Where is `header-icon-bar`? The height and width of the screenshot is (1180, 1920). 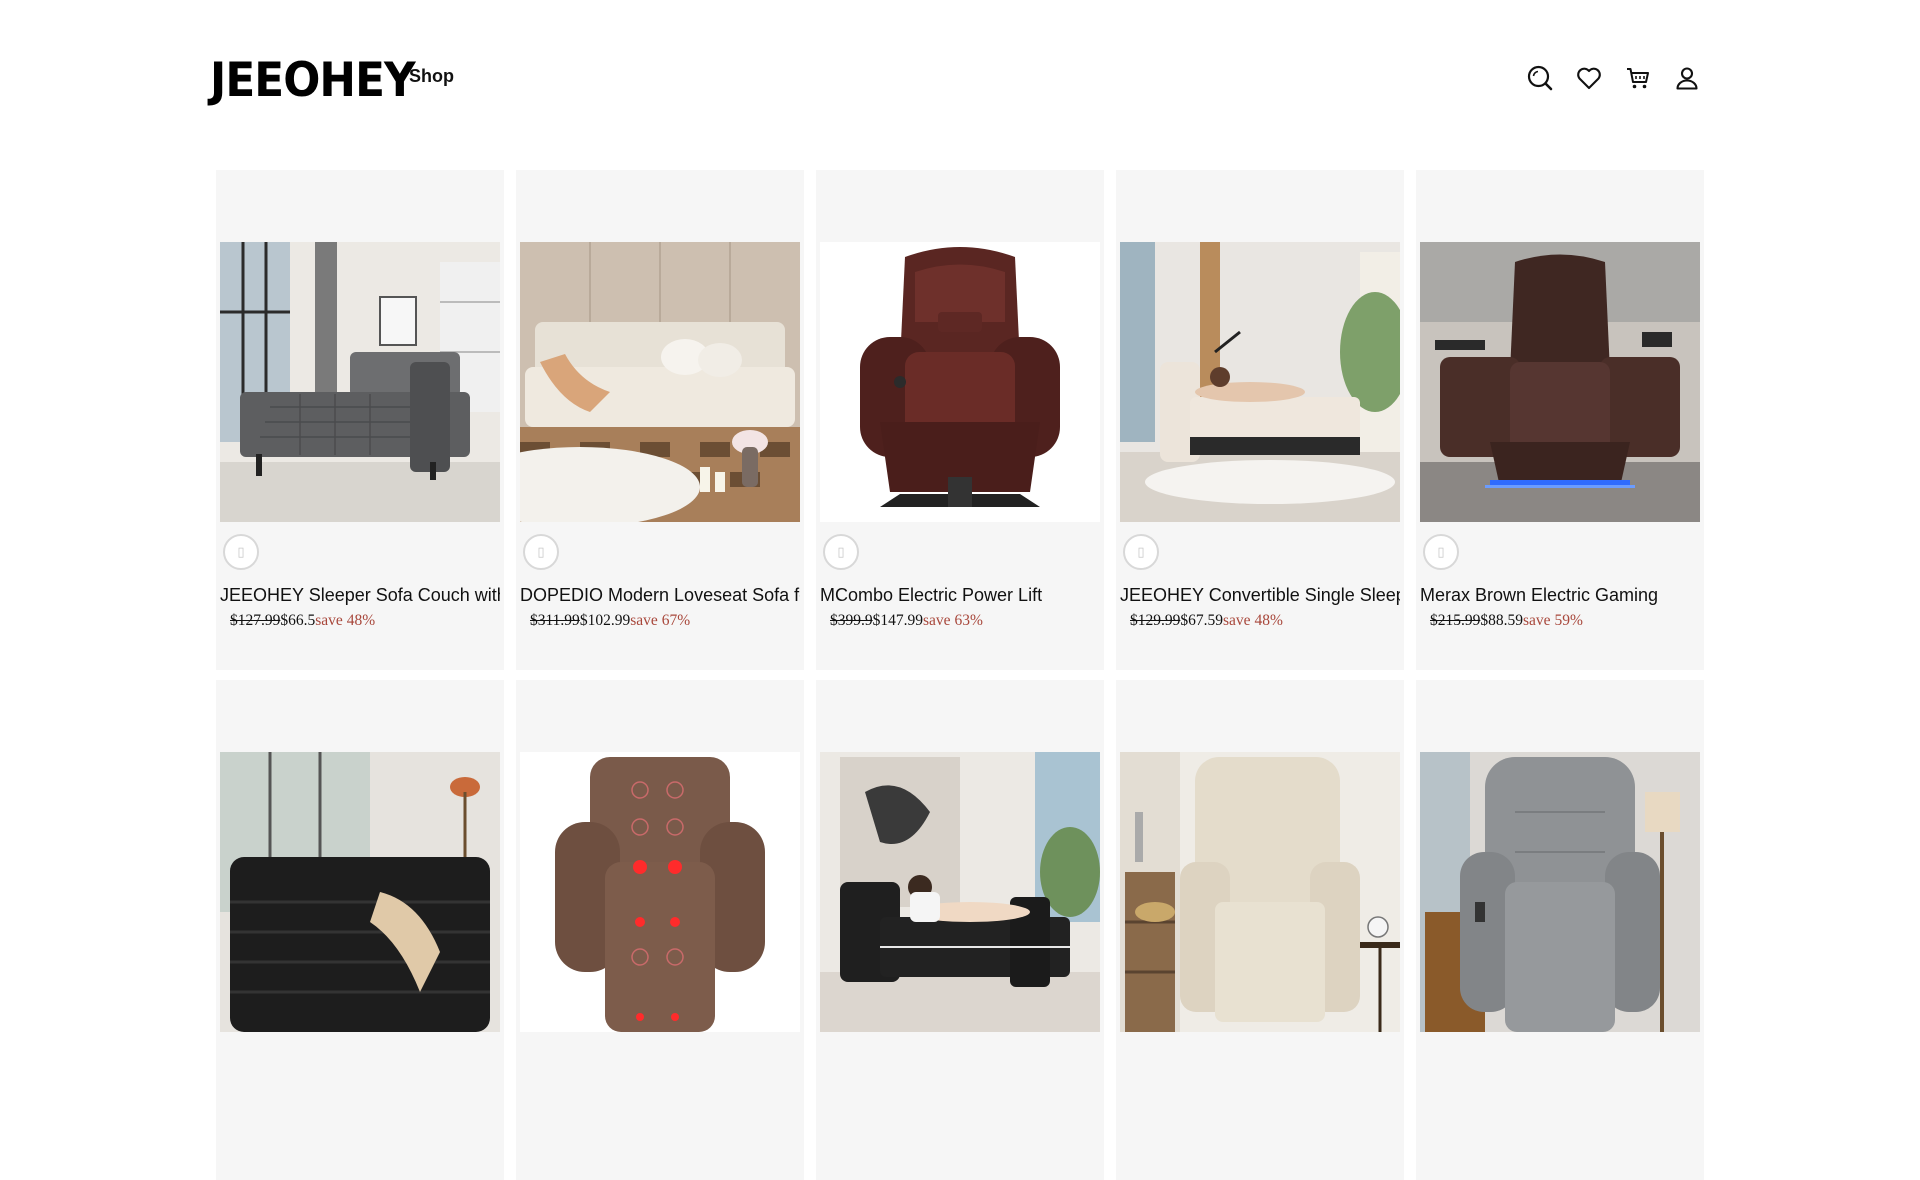 header-icon-bar is located at coordinates (1613, 78).